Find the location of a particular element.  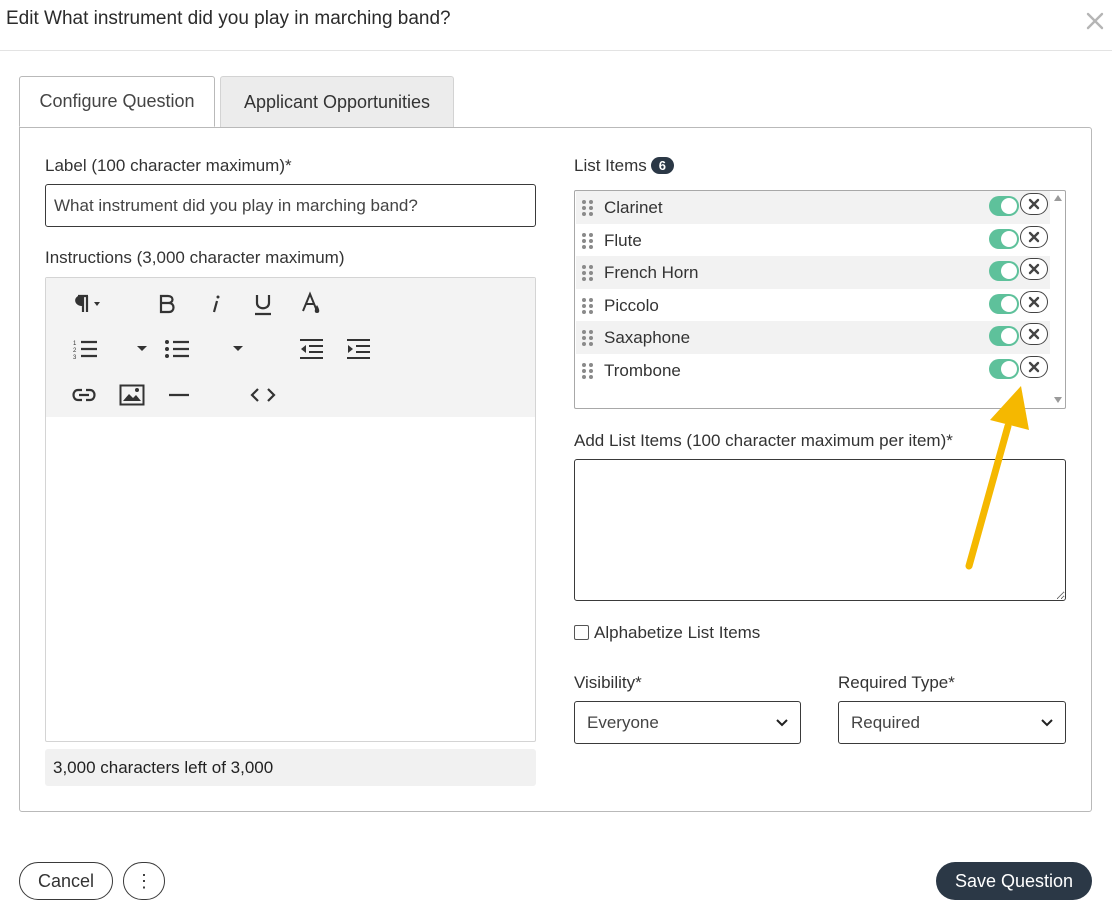

visibility-select: Everyone is located at coordinates (687, 722).